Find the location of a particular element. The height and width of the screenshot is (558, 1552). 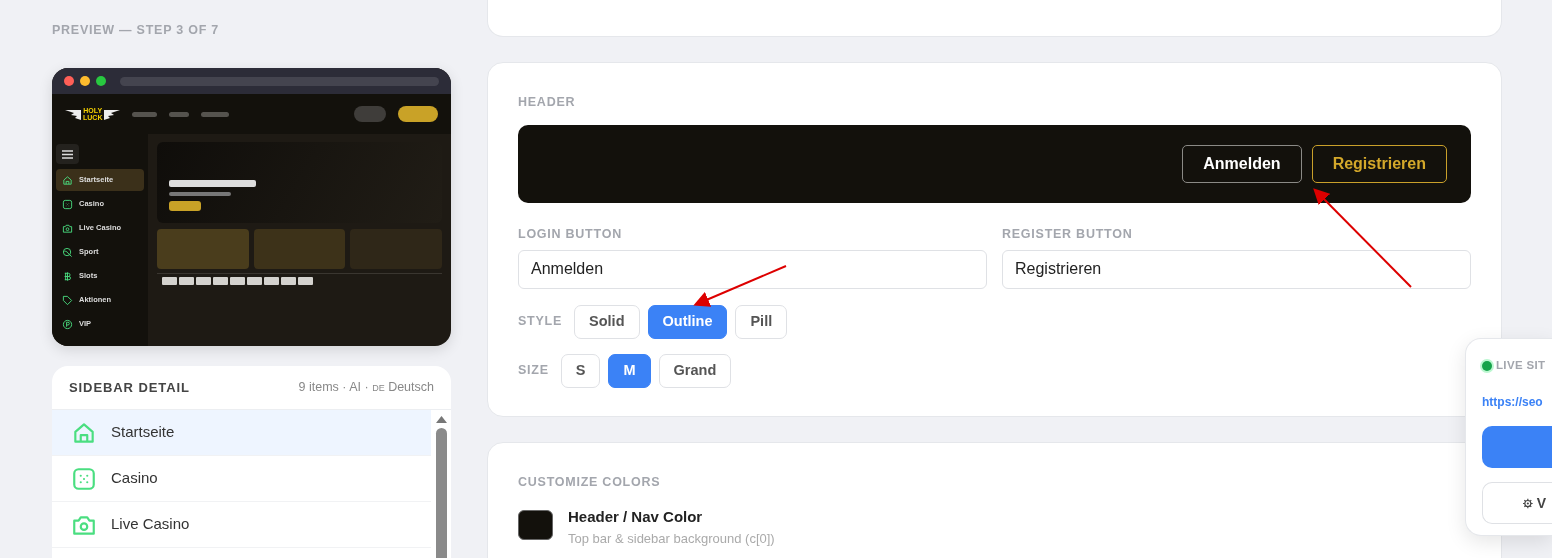

color-description: Top bar & sidebar background (c[0]) is located at coordinates (671, 538).